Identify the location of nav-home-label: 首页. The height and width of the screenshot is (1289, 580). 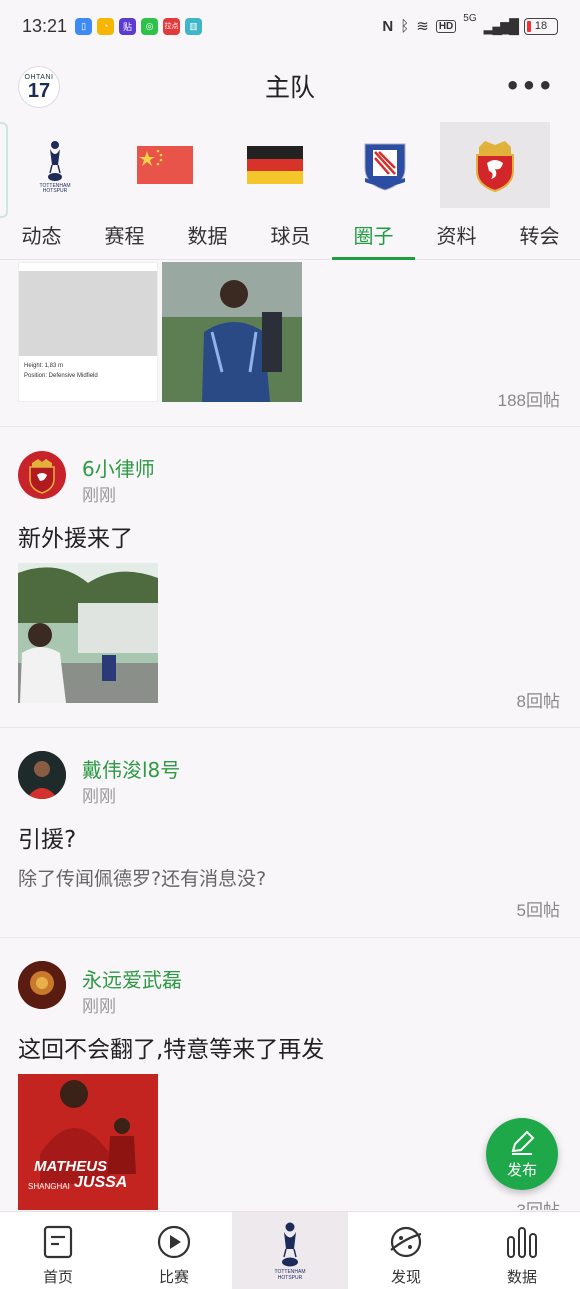
(57, 1277).